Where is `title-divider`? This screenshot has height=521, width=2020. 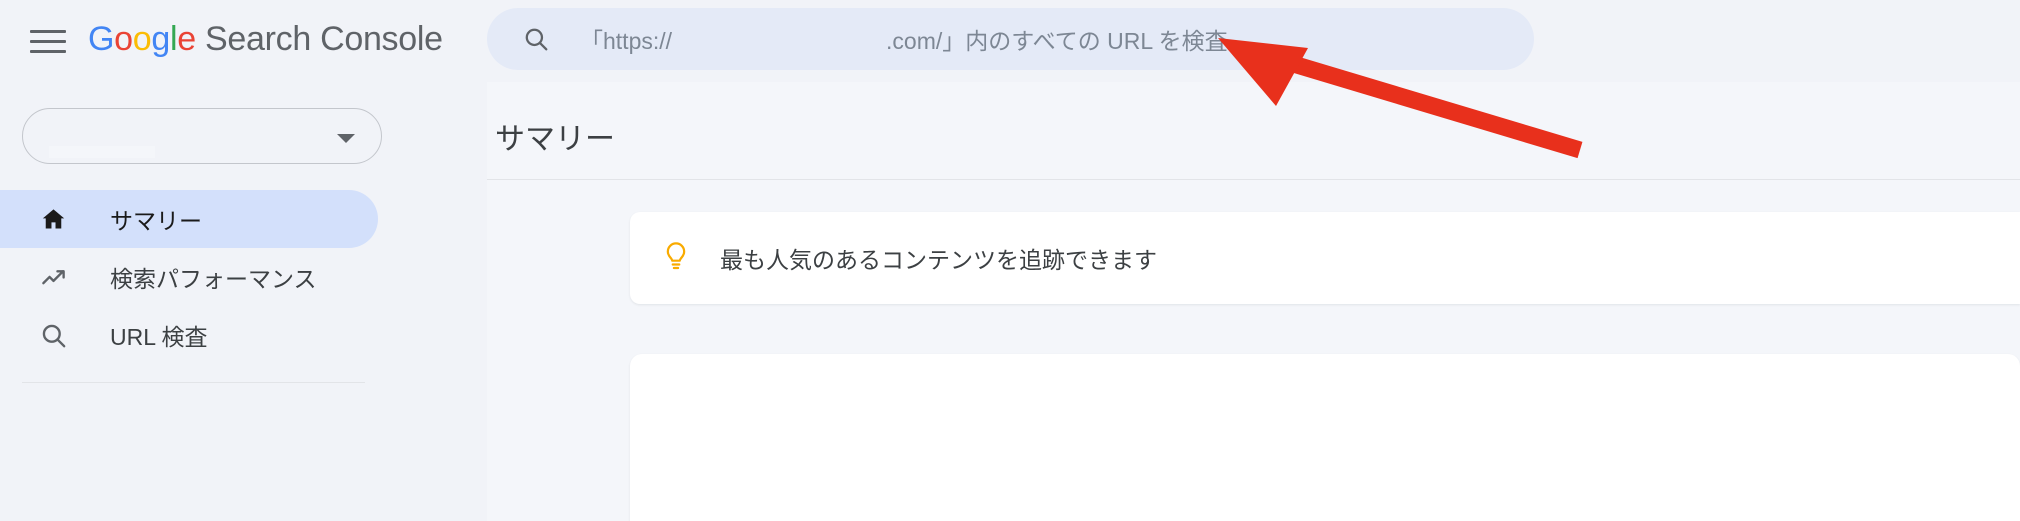 title-divider is located at coordinates (1253, 179).